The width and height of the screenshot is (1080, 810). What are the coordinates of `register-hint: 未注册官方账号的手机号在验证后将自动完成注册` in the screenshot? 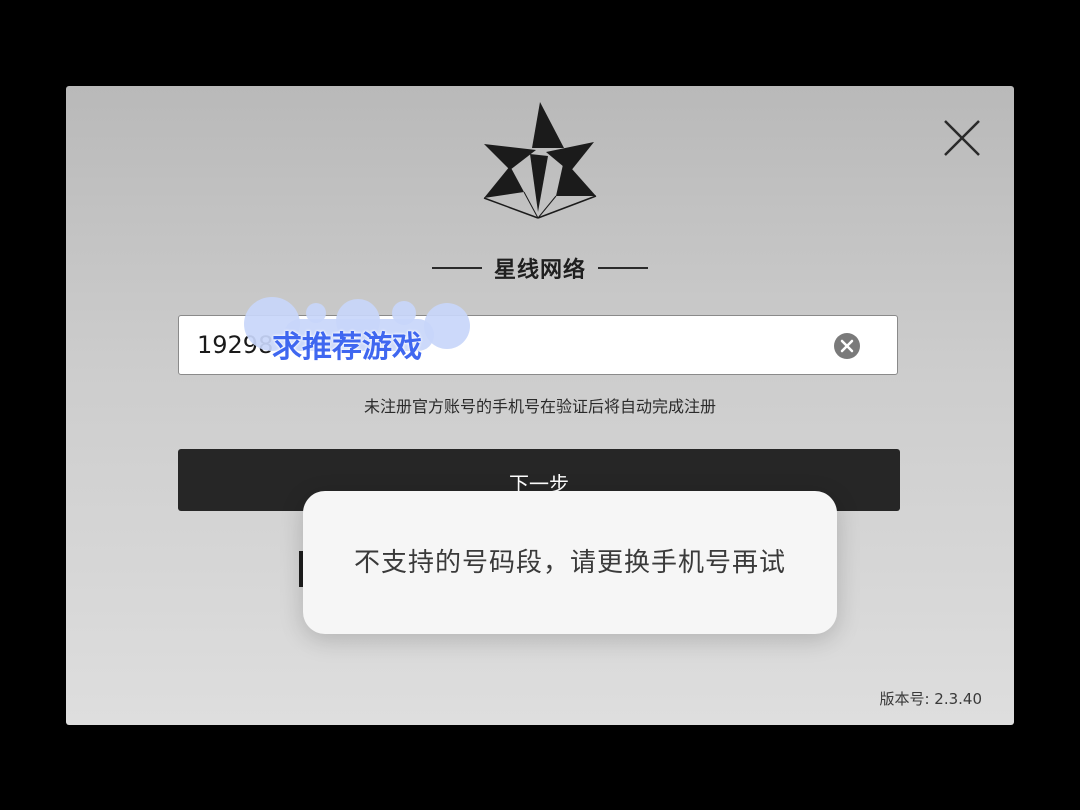 It's located at (539, 406).